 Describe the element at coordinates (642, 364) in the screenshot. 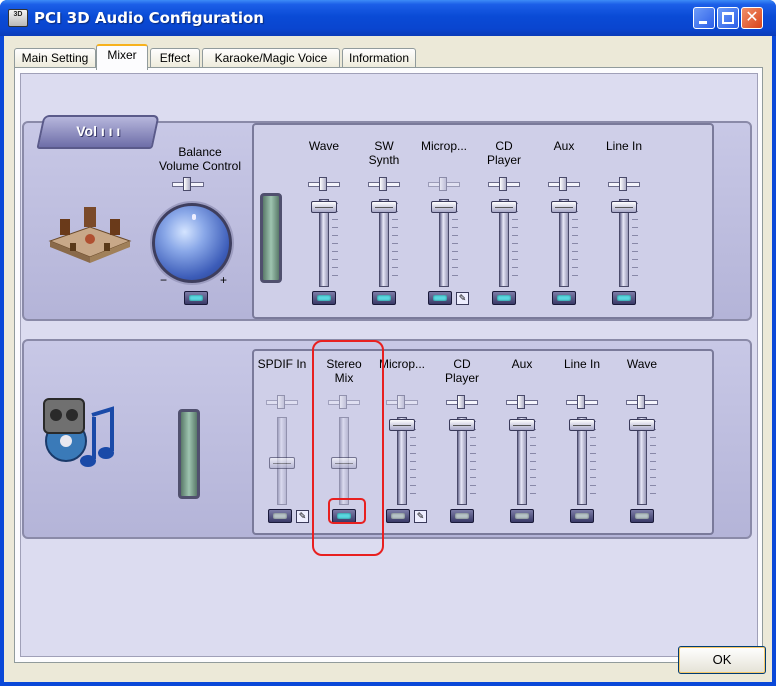

I see `channel-label: Wave` at that location.